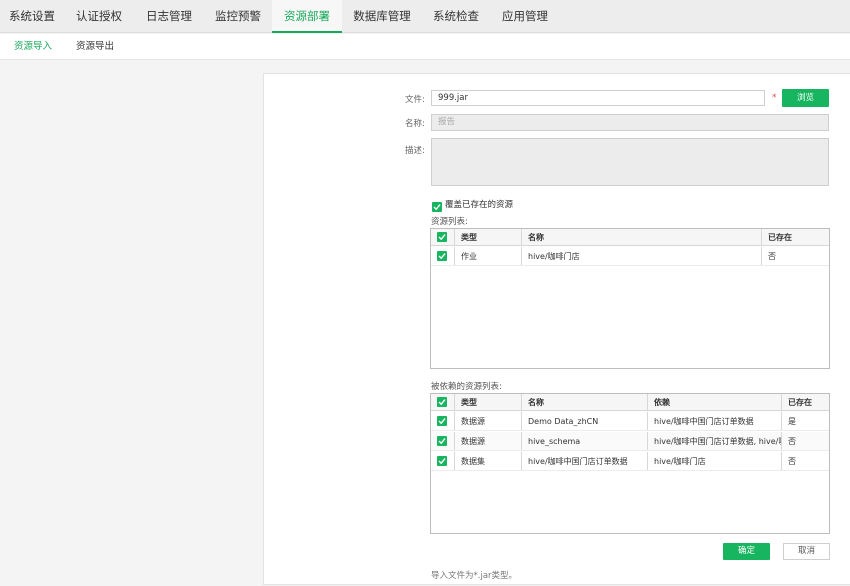 This screenshot has width=850, height=586. What do you see at coordinates (805, 421) in the screenshot?
I see `cell-exists: 是` at bounding box center [805, 421].